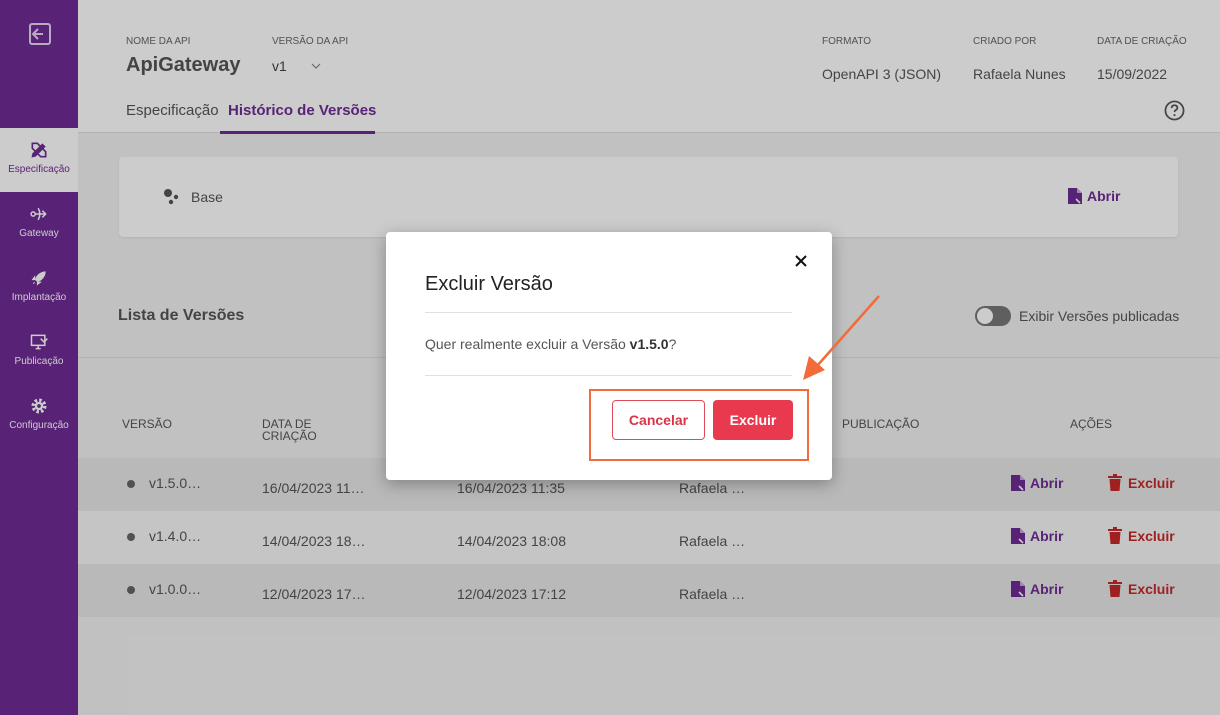  What do you see at coordinates (801, 261) in the screenshot?
I see `close-icon` at bounding box center [801, 261].